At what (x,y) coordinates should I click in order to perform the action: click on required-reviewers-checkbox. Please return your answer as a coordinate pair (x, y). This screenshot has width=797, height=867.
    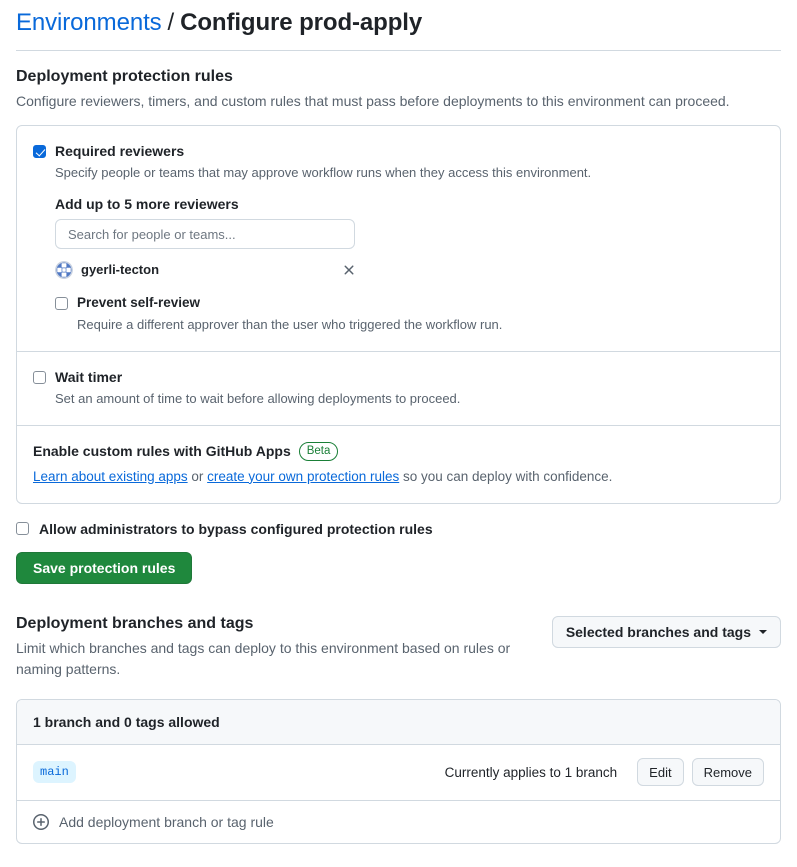
    Looking at the image, I should click on (39, 151).